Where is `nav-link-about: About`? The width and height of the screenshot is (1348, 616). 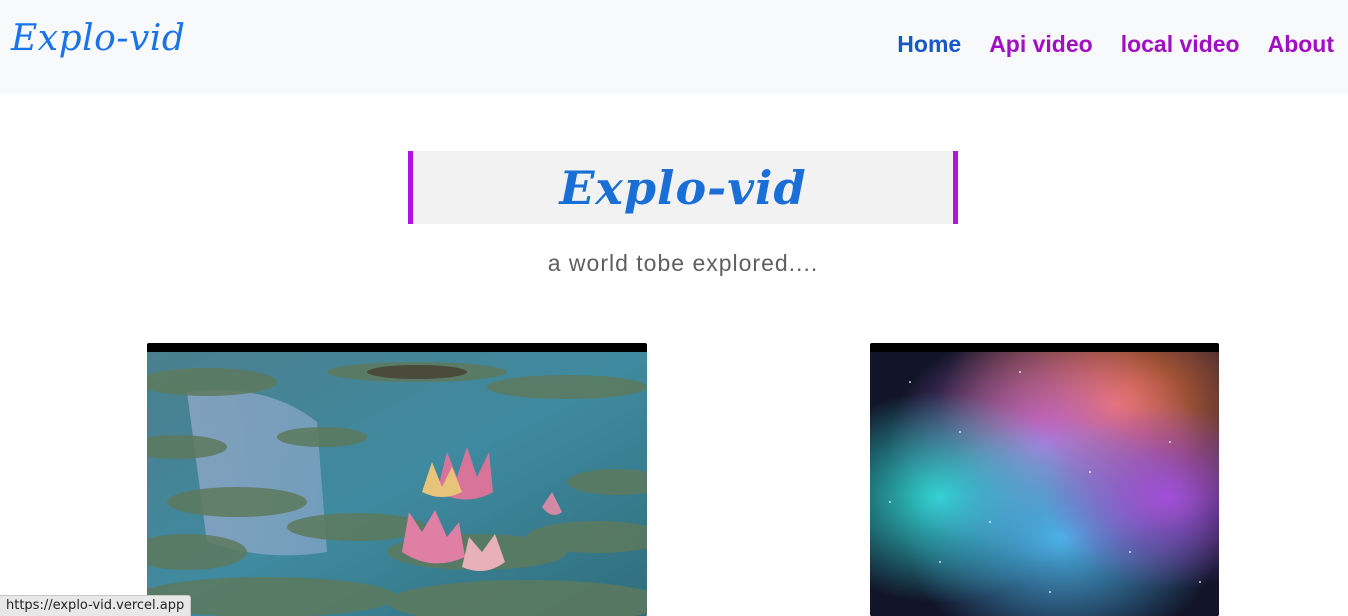 nav-link-about: About is located at coordinates (1301, 44).